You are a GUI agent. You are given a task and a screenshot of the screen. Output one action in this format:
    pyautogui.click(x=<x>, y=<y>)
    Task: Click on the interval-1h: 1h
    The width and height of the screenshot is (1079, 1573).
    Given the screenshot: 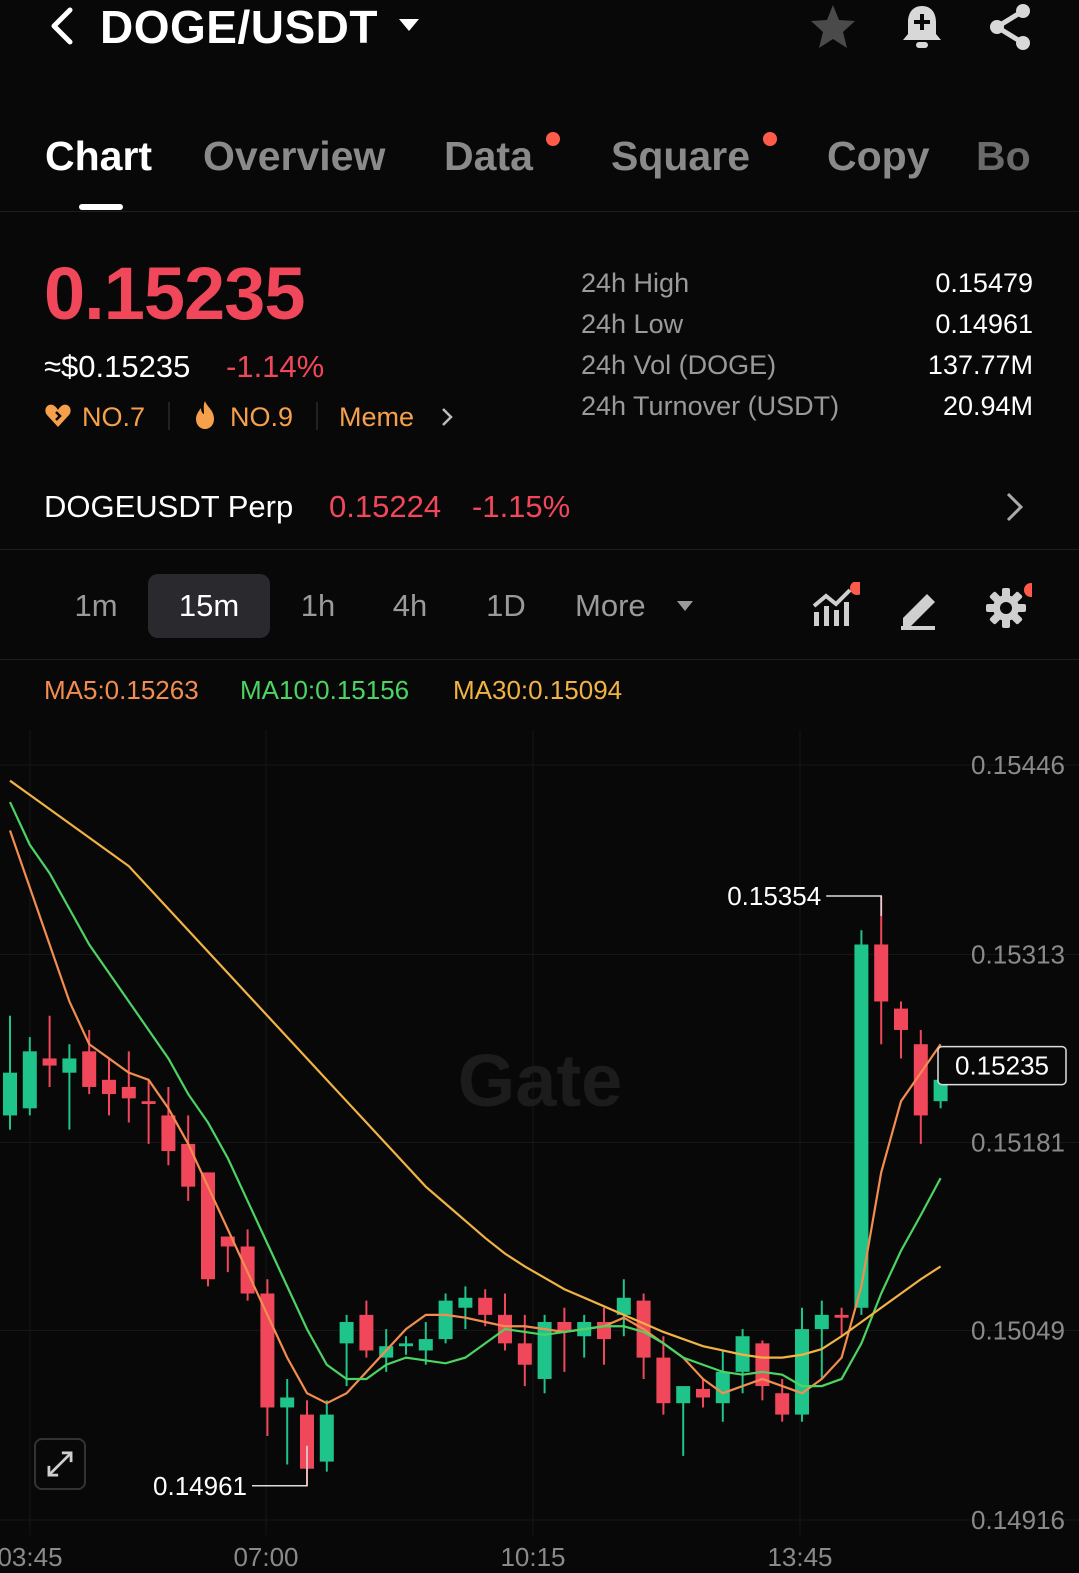 What is the action you would take?
    pyautogui.click(x=318, y=606)
    